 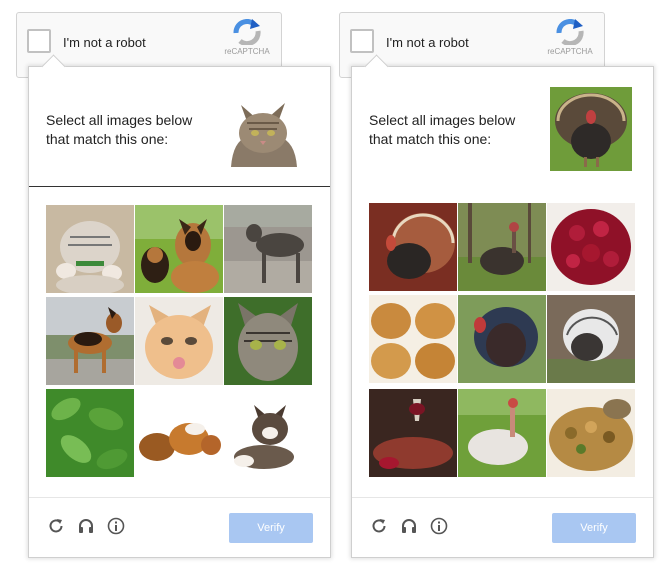 What do you see at coordinates (591, 433) in the screenshot?
I see `image-tile-stuffing` at bounding box center [591, 433].